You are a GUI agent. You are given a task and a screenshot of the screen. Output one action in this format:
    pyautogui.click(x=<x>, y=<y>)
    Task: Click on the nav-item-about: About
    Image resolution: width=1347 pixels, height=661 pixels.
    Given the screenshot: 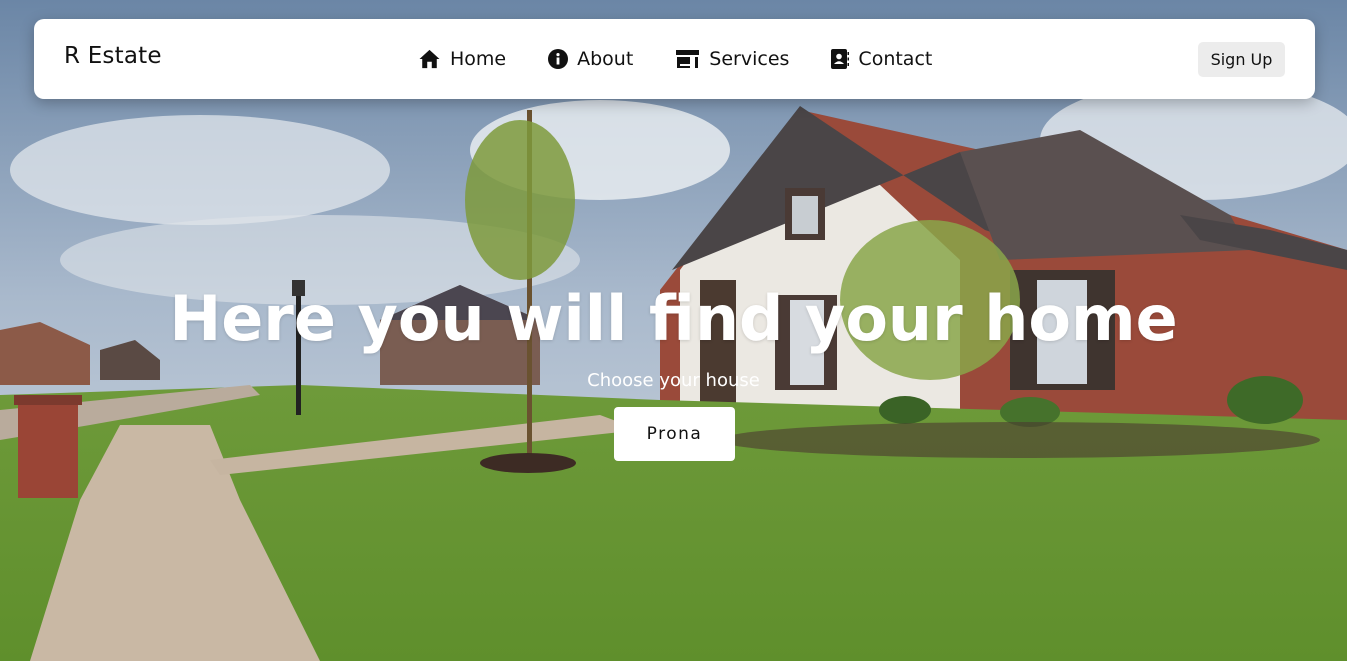 What is the action you would take?
    pyautogui.click(x=590, y=59)
    